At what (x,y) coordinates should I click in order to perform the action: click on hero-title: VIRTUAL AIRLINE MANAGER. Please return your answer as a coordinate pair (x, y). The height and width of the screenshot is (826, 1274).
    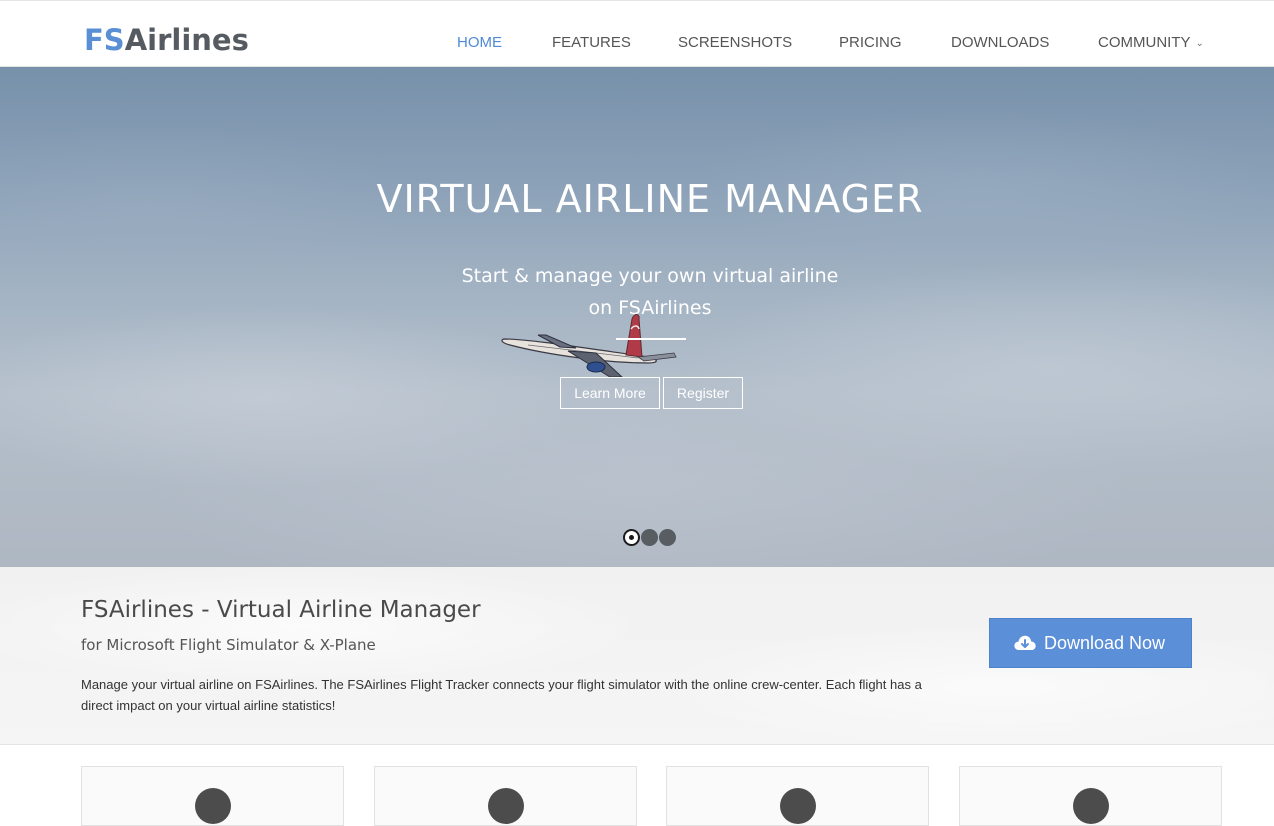
    Looking at the image, I should click on (650, 199).